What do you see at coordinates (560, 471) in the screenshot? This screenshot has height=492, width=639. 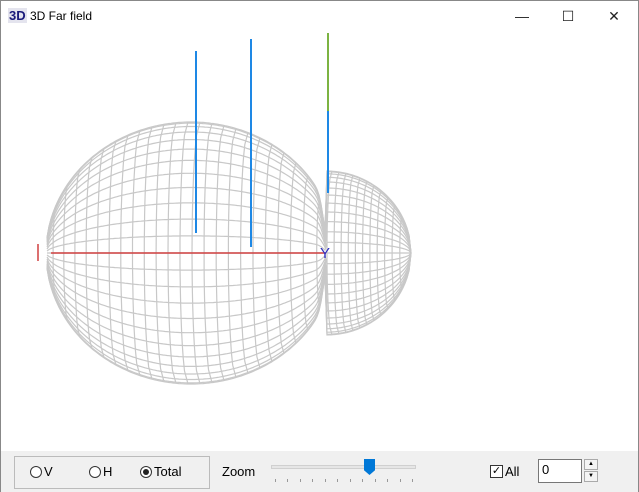 I see `number-input: 0` at bounding box center [560, 471].